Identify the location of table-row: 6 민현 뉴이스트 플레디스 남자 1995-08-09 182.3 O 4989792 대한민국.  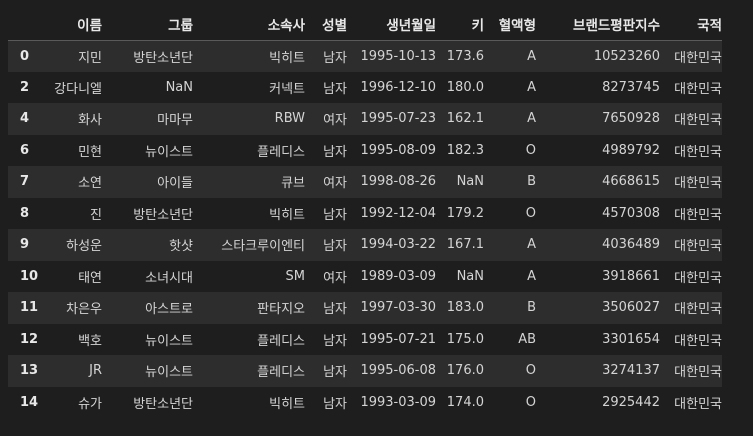
(365, 150).